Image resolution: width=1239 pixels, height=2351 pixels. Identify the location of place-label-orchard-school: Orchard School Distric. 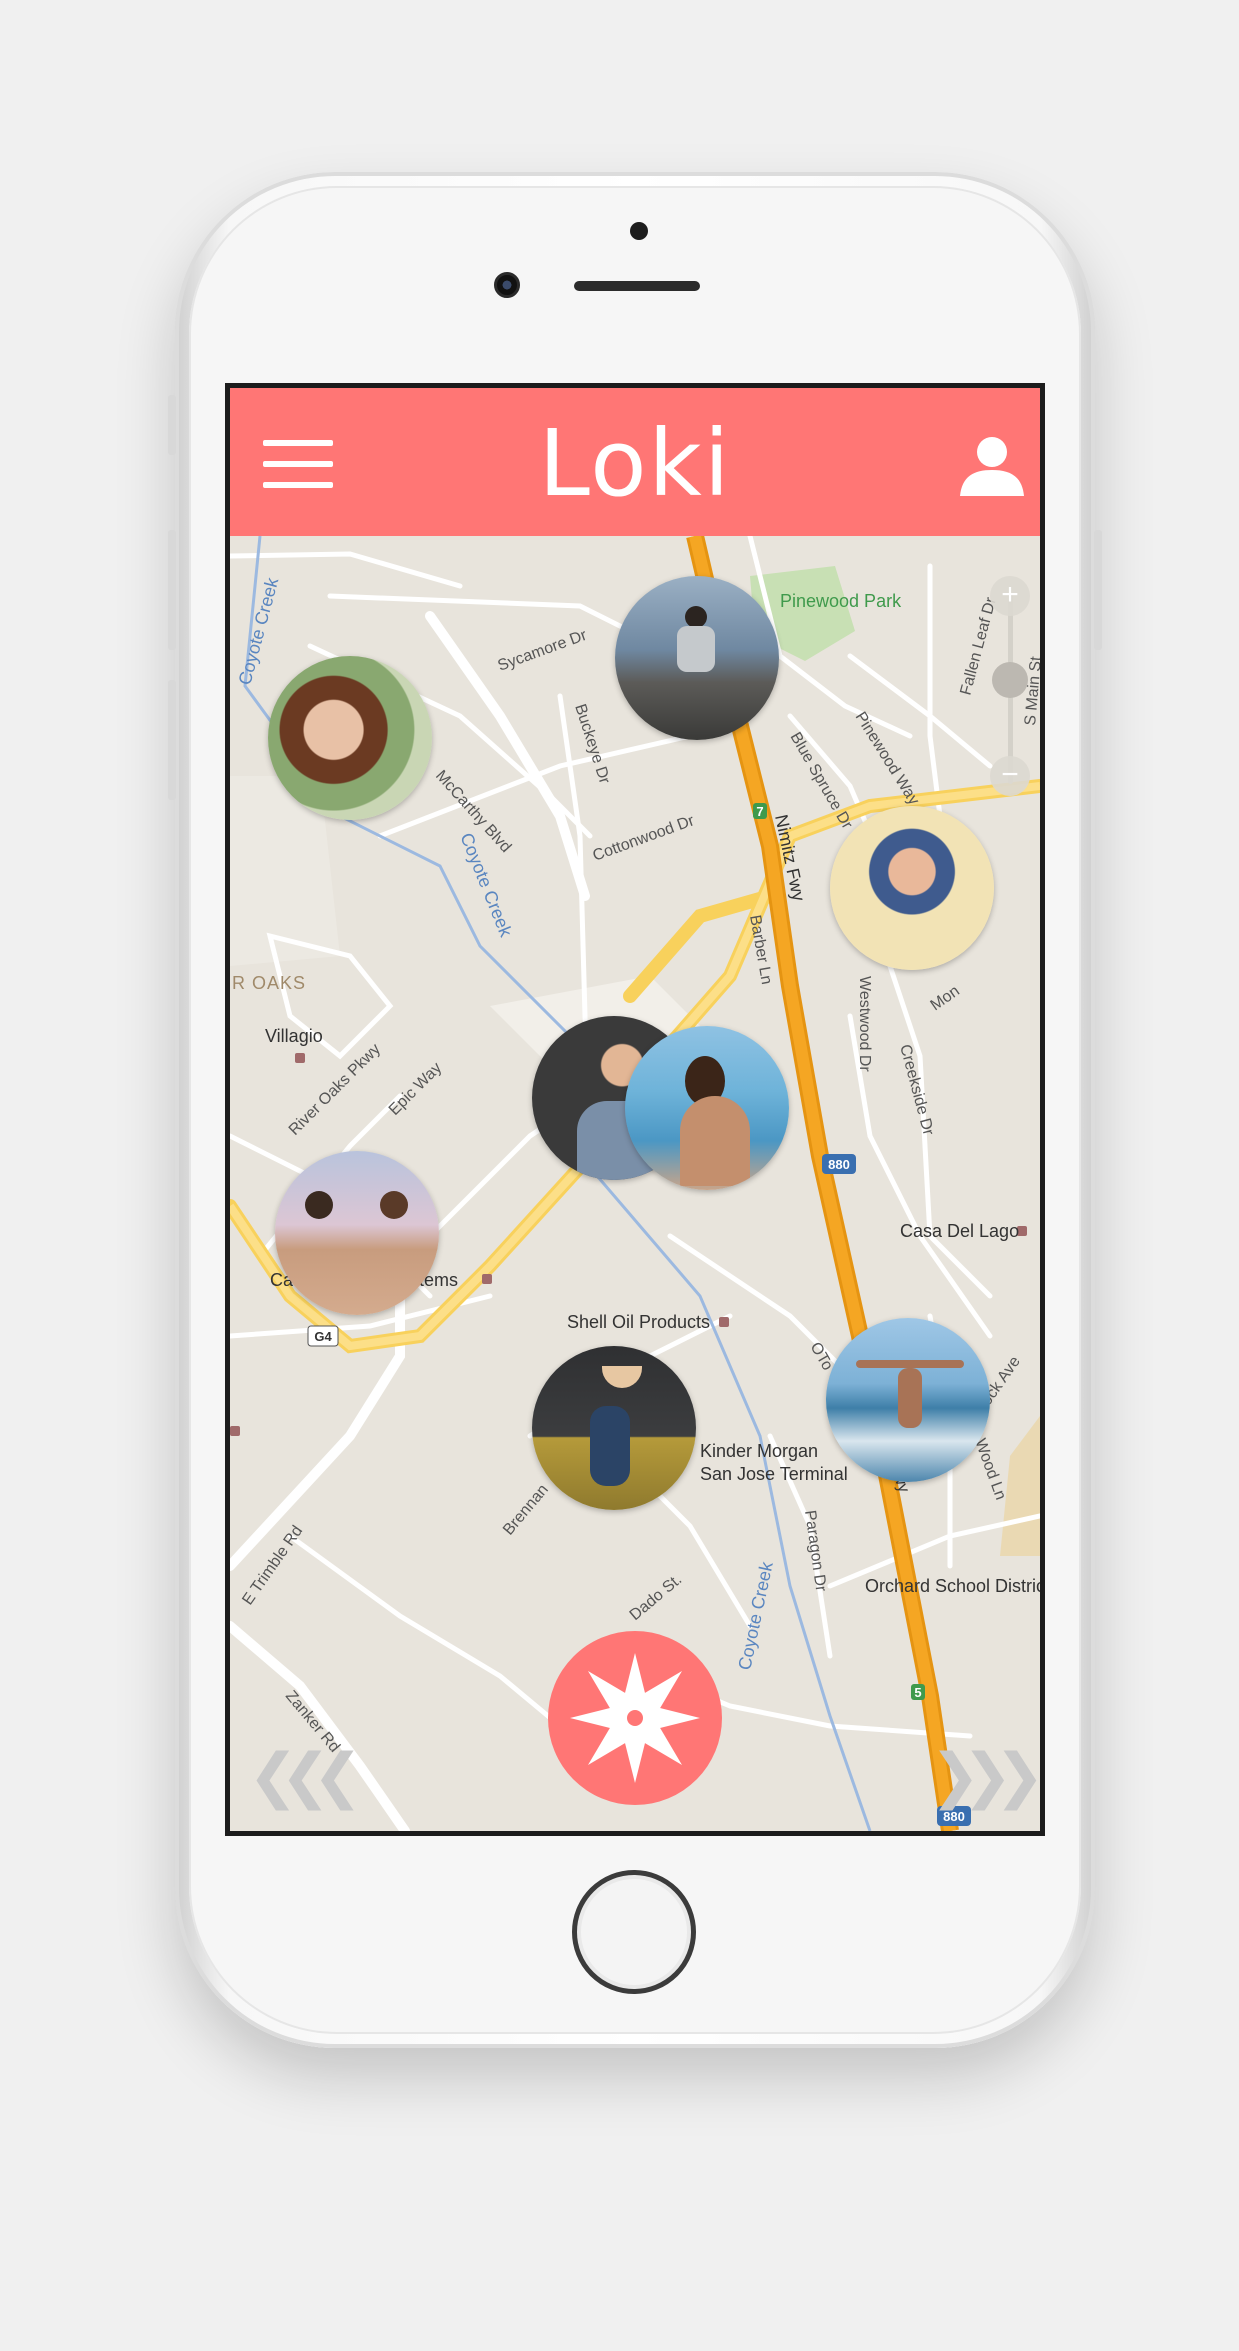
(952, 1586).